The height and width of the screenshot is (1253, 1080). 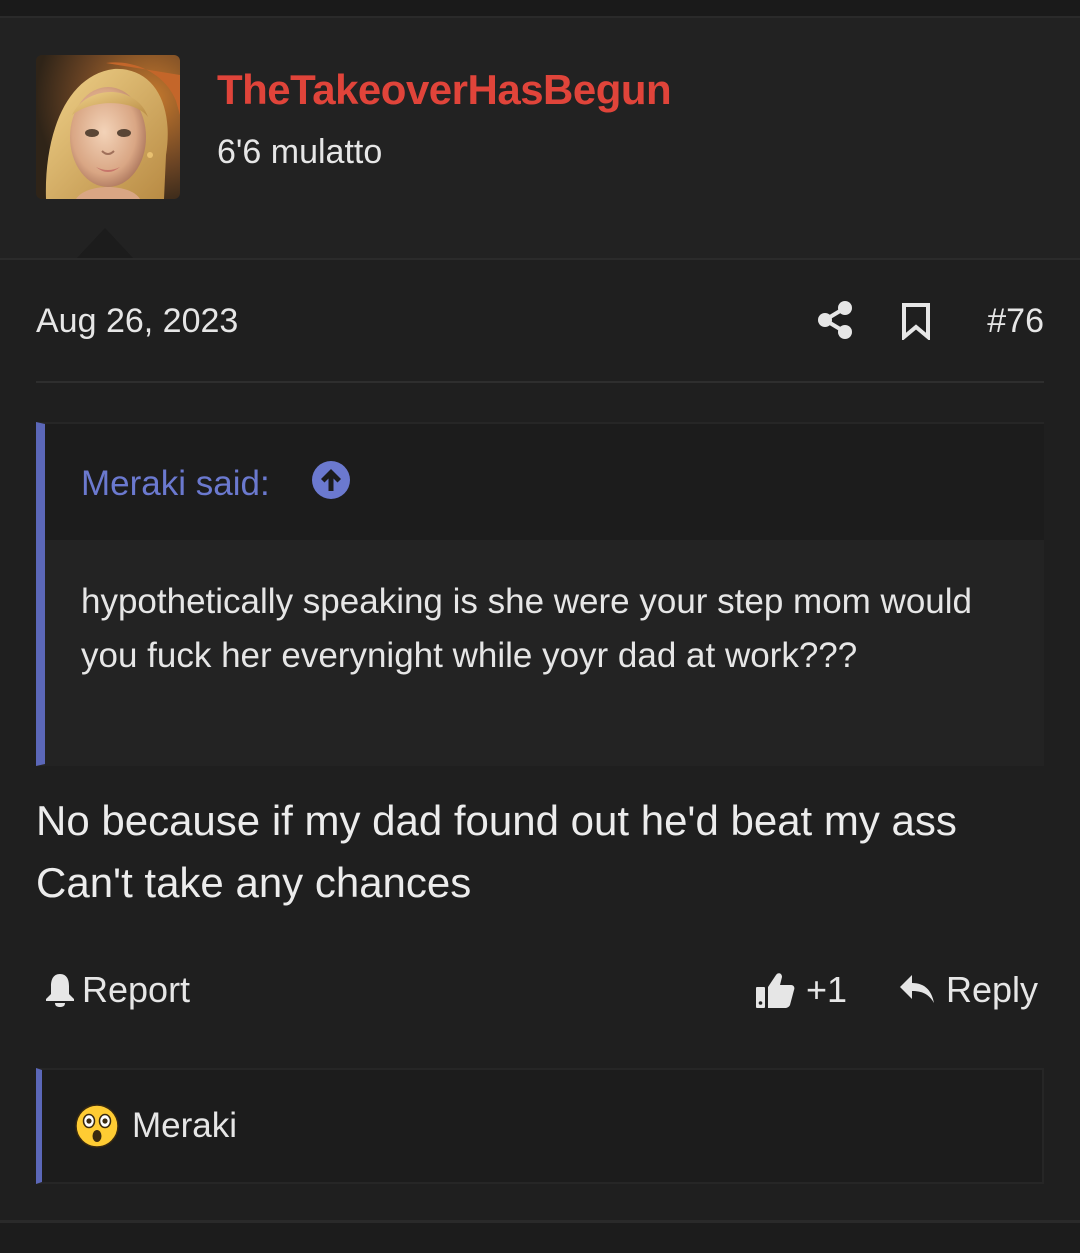 I want to click on report-button: Report, so click(x=117, y=990).